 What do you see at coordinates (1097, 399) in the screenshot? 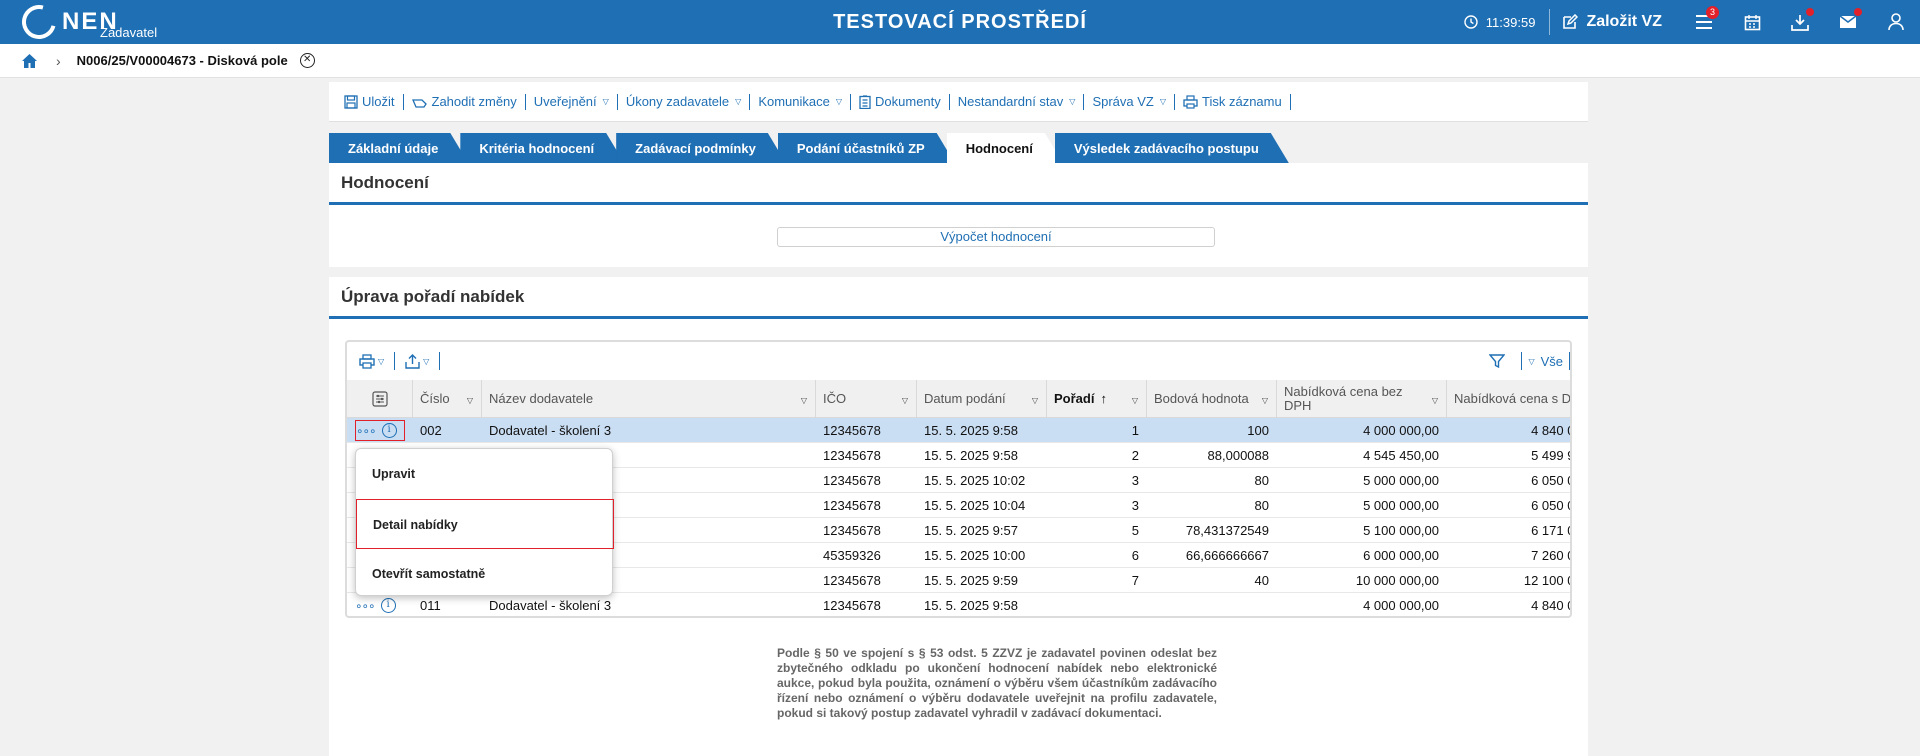
I see `column-header-rank: Pořadí ↑ ▽` at bounding box center [1097, 399].